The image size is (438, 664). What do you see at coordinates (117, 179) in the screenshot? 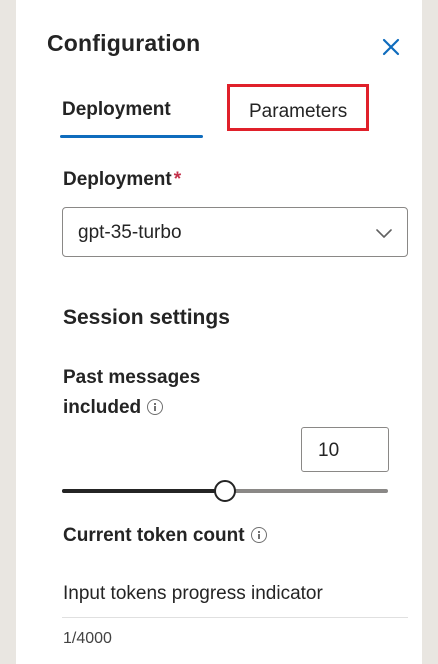
I see `deployment-label-text: Deployment` at bounding box center [117, 179].